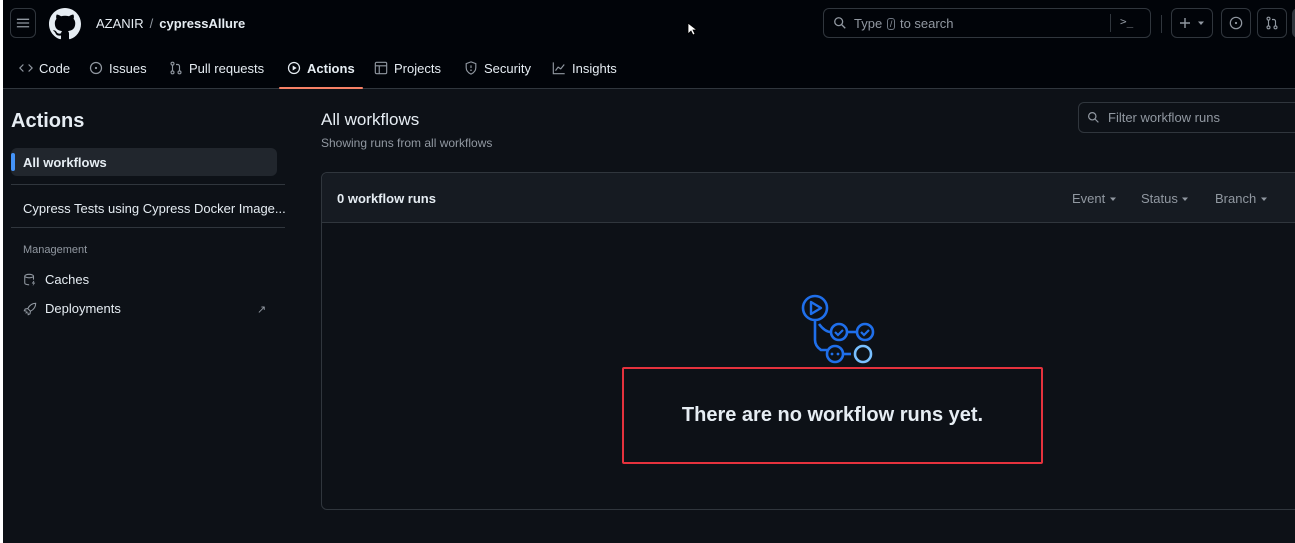 The width and height of the screenshot is (1295, 543). Describe the element at coordinates (1159, 198) in the screenshot. I see `status-filter-label: Status` at that location.